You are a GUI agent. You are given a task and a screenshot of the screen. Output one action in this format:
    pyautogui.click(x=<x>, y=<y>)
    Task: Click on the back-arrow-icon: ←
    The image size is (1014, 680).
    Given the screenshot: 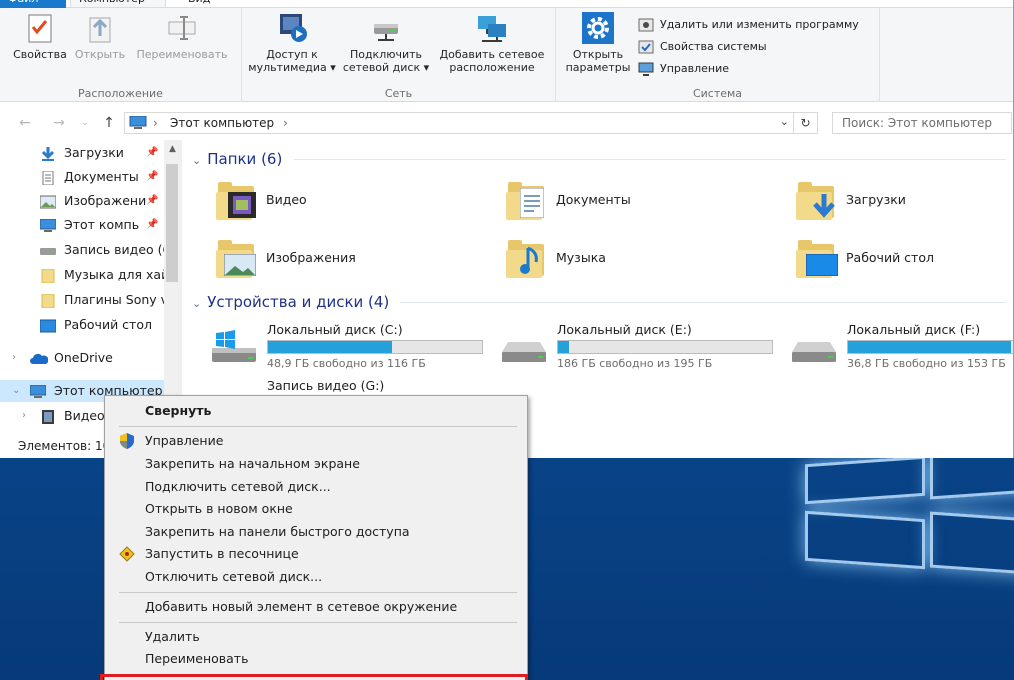 What is the action you would take?
    pyautogui.click(x=25, y=123)
    